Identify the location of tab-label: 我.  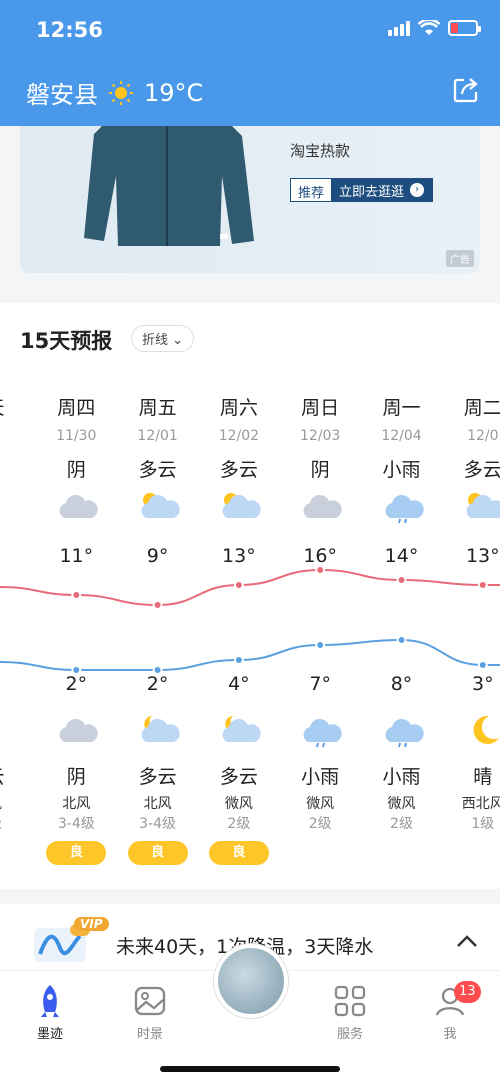
(450, 1034).